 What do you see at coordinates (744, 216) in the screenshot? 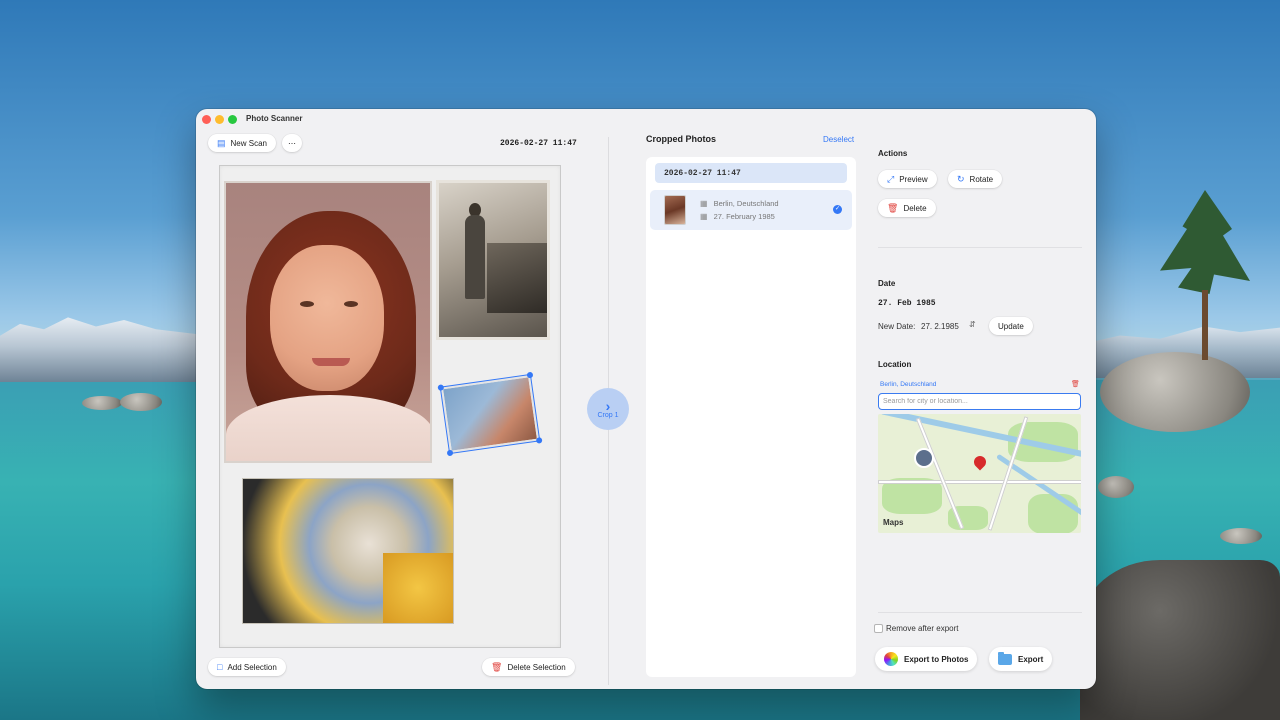
I see `item-date: 27. February 1985` at bounding box center [744, 216].